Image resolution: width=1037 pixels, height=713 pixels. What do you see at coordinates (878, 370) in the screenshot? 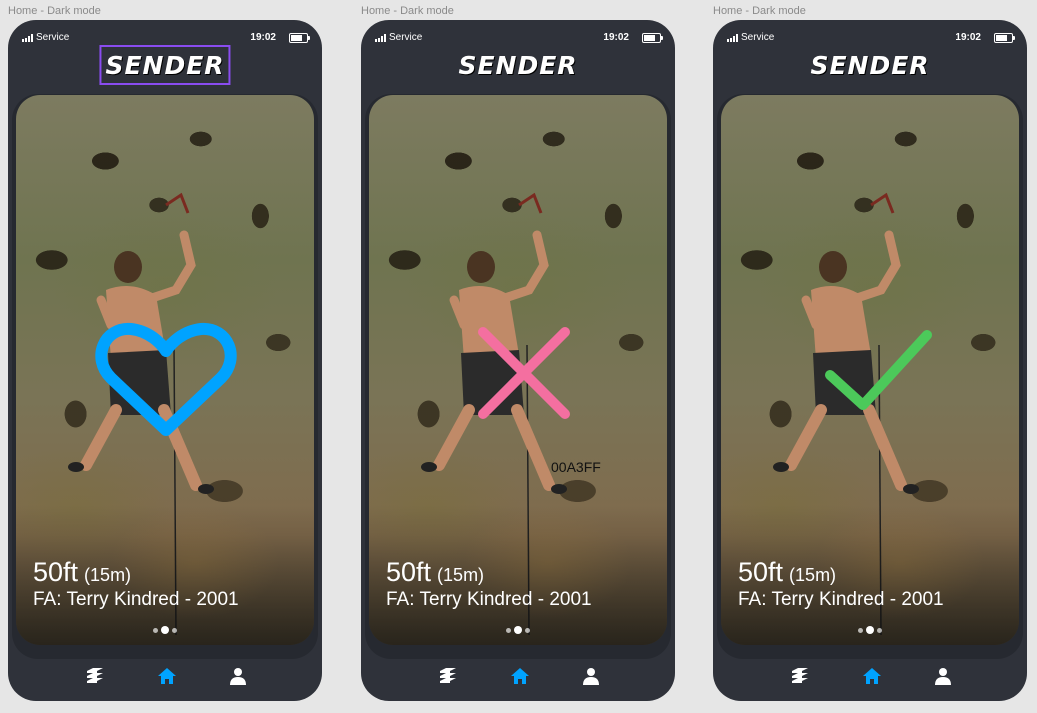
I see `check-shape` at bounding box center [878, 370].